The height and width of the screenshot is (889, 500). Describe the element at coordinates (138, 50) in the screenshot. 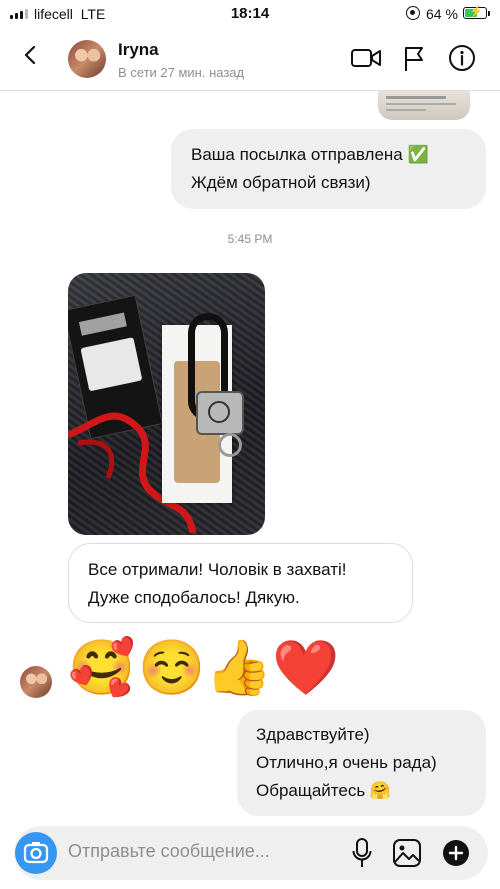

I see `contact-name: Iryna` at that location.